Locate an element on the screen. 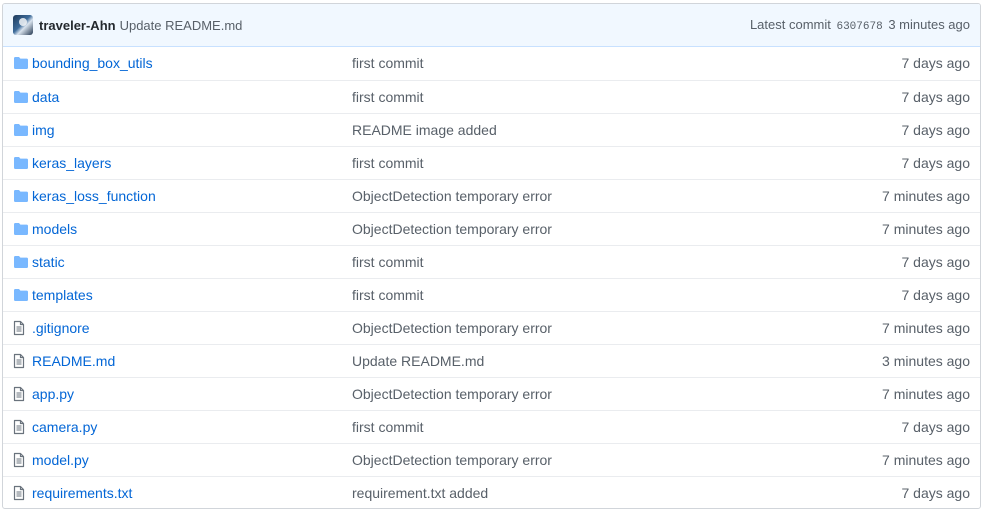  file-name-link: keras_layers is located at coordinates (71, 163).